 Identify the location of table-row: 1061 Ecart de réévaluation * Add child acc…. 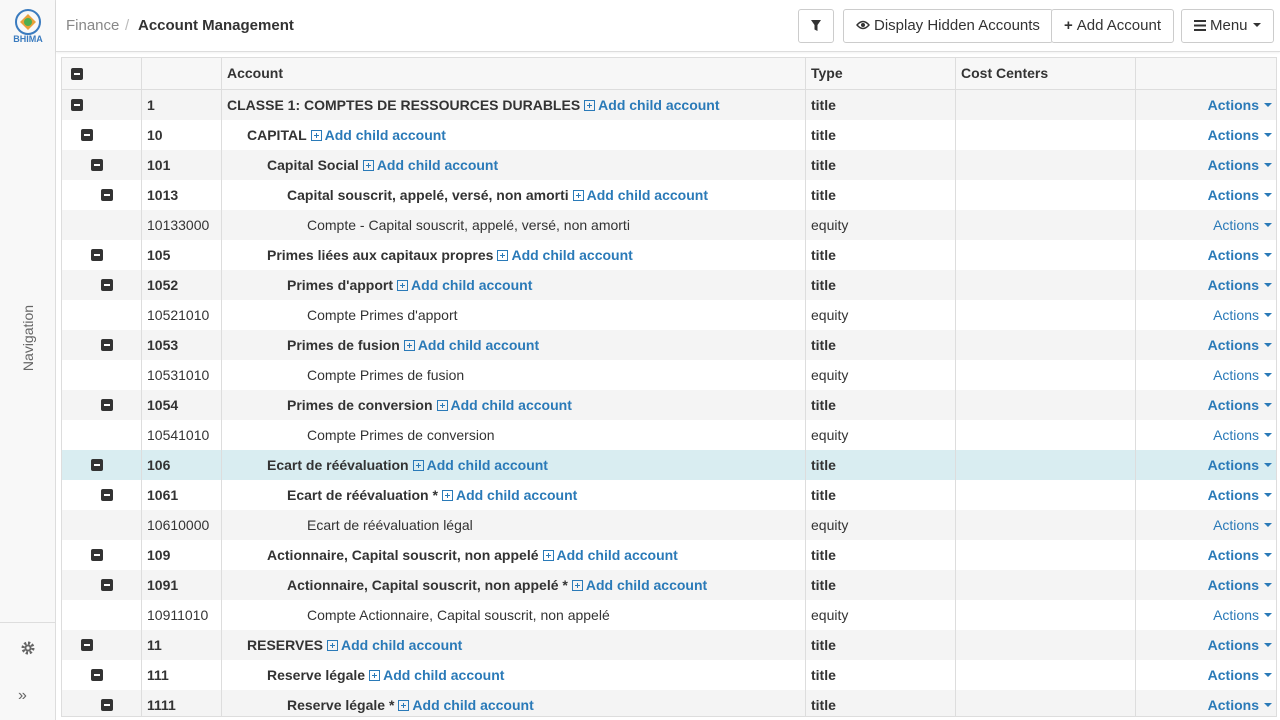
(669, 495).